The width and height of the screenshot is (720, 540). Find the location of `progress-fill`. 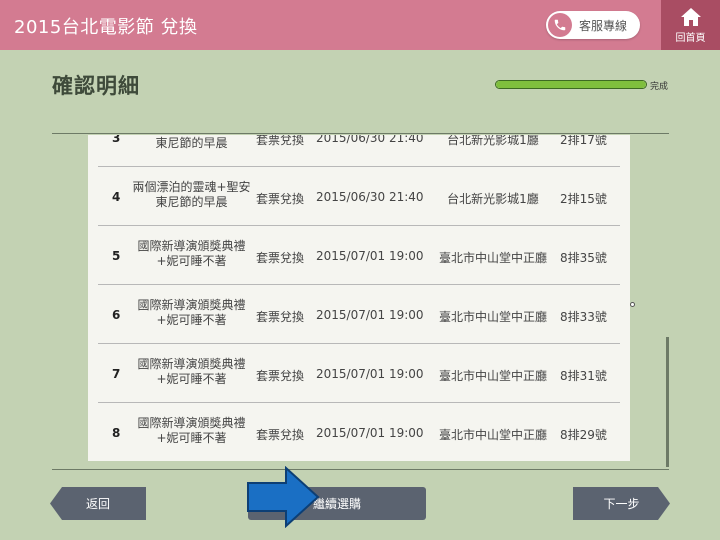

progress-fill is located at coordinates (571, 84).